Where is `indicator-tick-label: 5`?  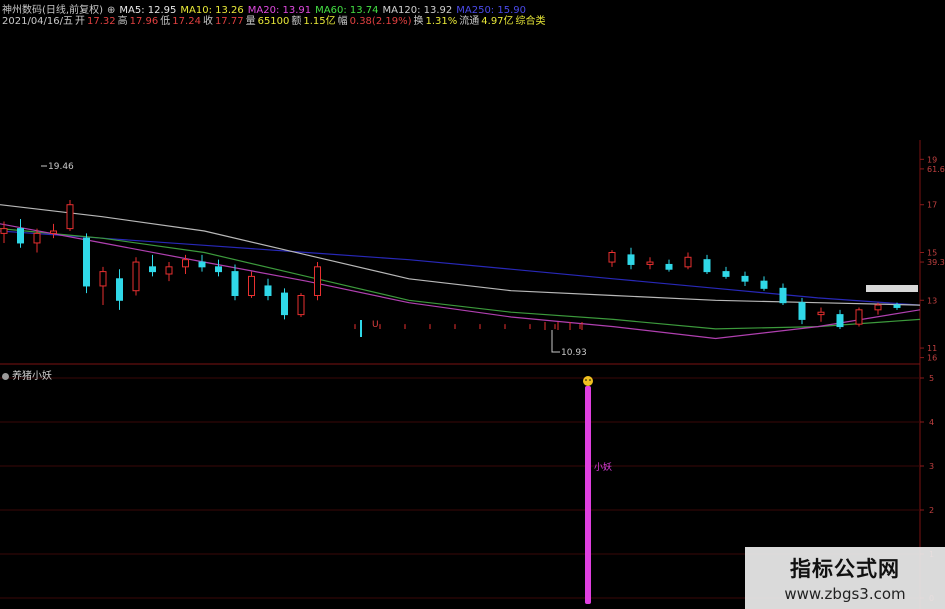
indicator-tick-label: 5 is located at coordinates (931, 378).